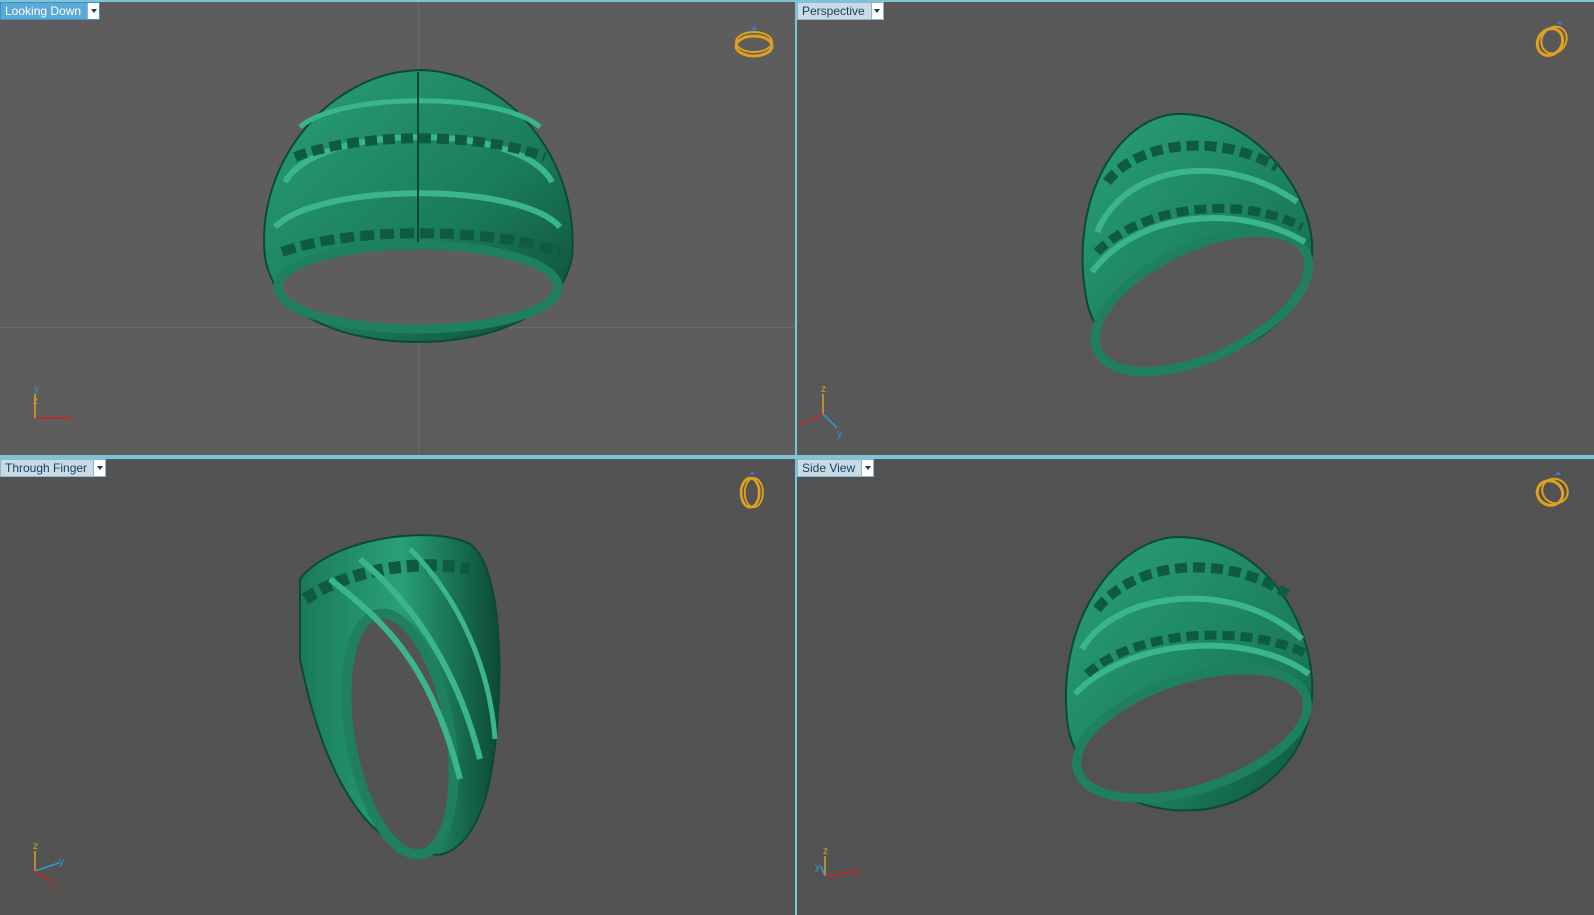  Describe the element at coordinates (833, 11) in the screenshot. I see `viewport-label-text: Perspective` at that location.